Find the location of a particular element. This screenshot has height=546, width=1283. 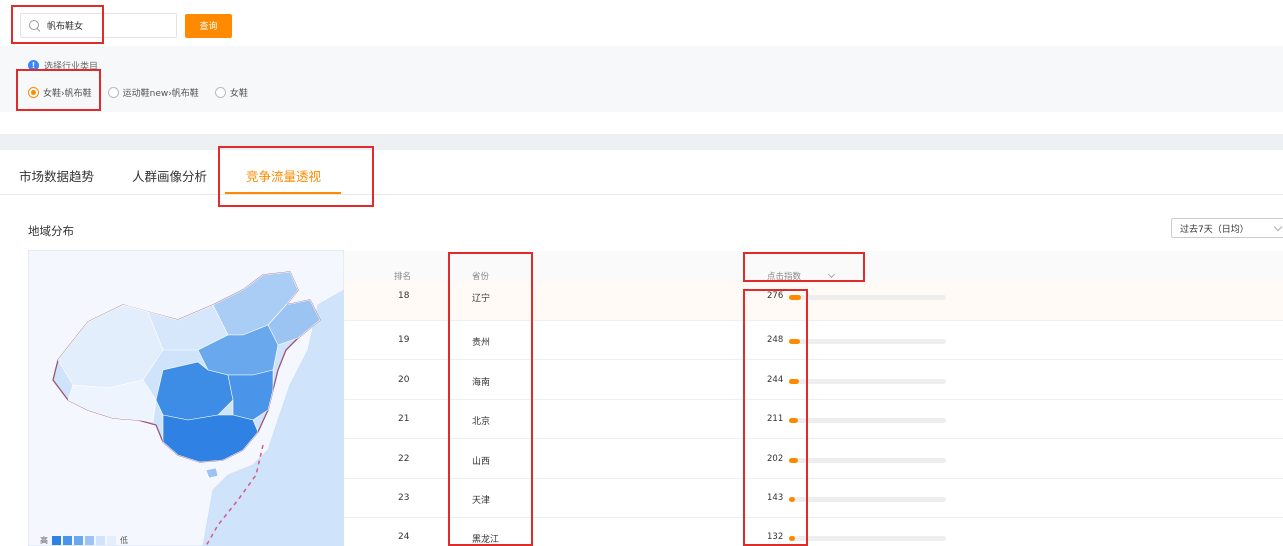

chevron-down-icon is located at coordinates (1278, 227).